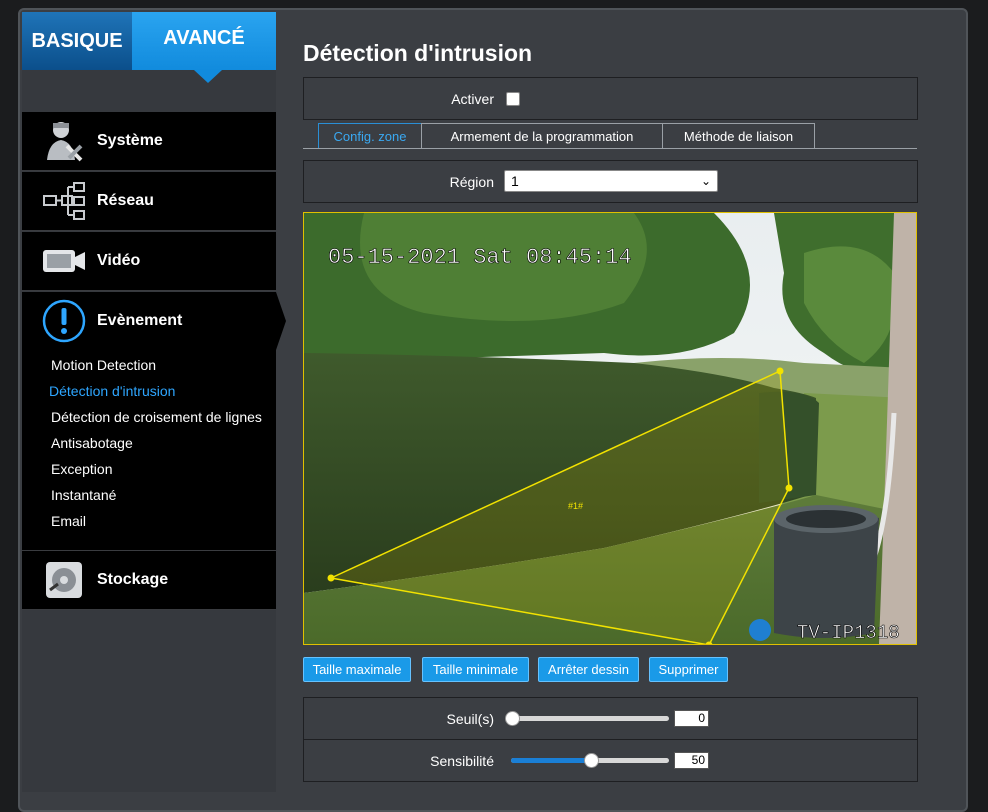 The width and height of the screenshot is (988, 812). Describe the element at coordinates (470, 719) in the screenshot. I see `threshold-label: Seuil(s)` at that location.